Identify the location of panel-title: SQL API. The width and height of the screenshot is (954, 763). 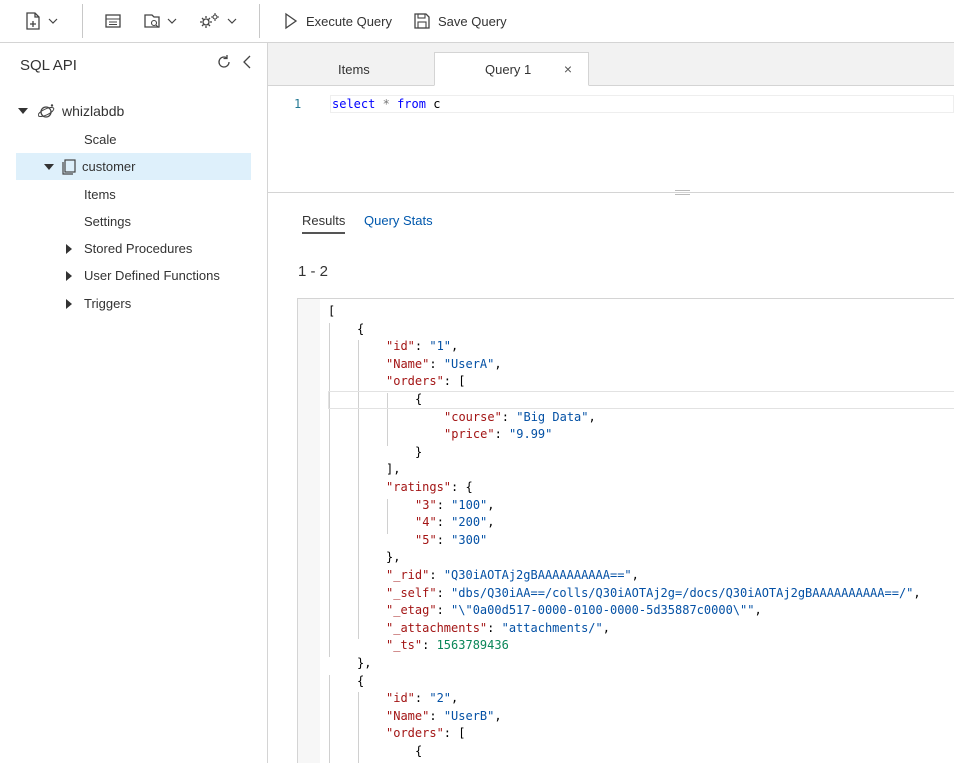
(48, 65).